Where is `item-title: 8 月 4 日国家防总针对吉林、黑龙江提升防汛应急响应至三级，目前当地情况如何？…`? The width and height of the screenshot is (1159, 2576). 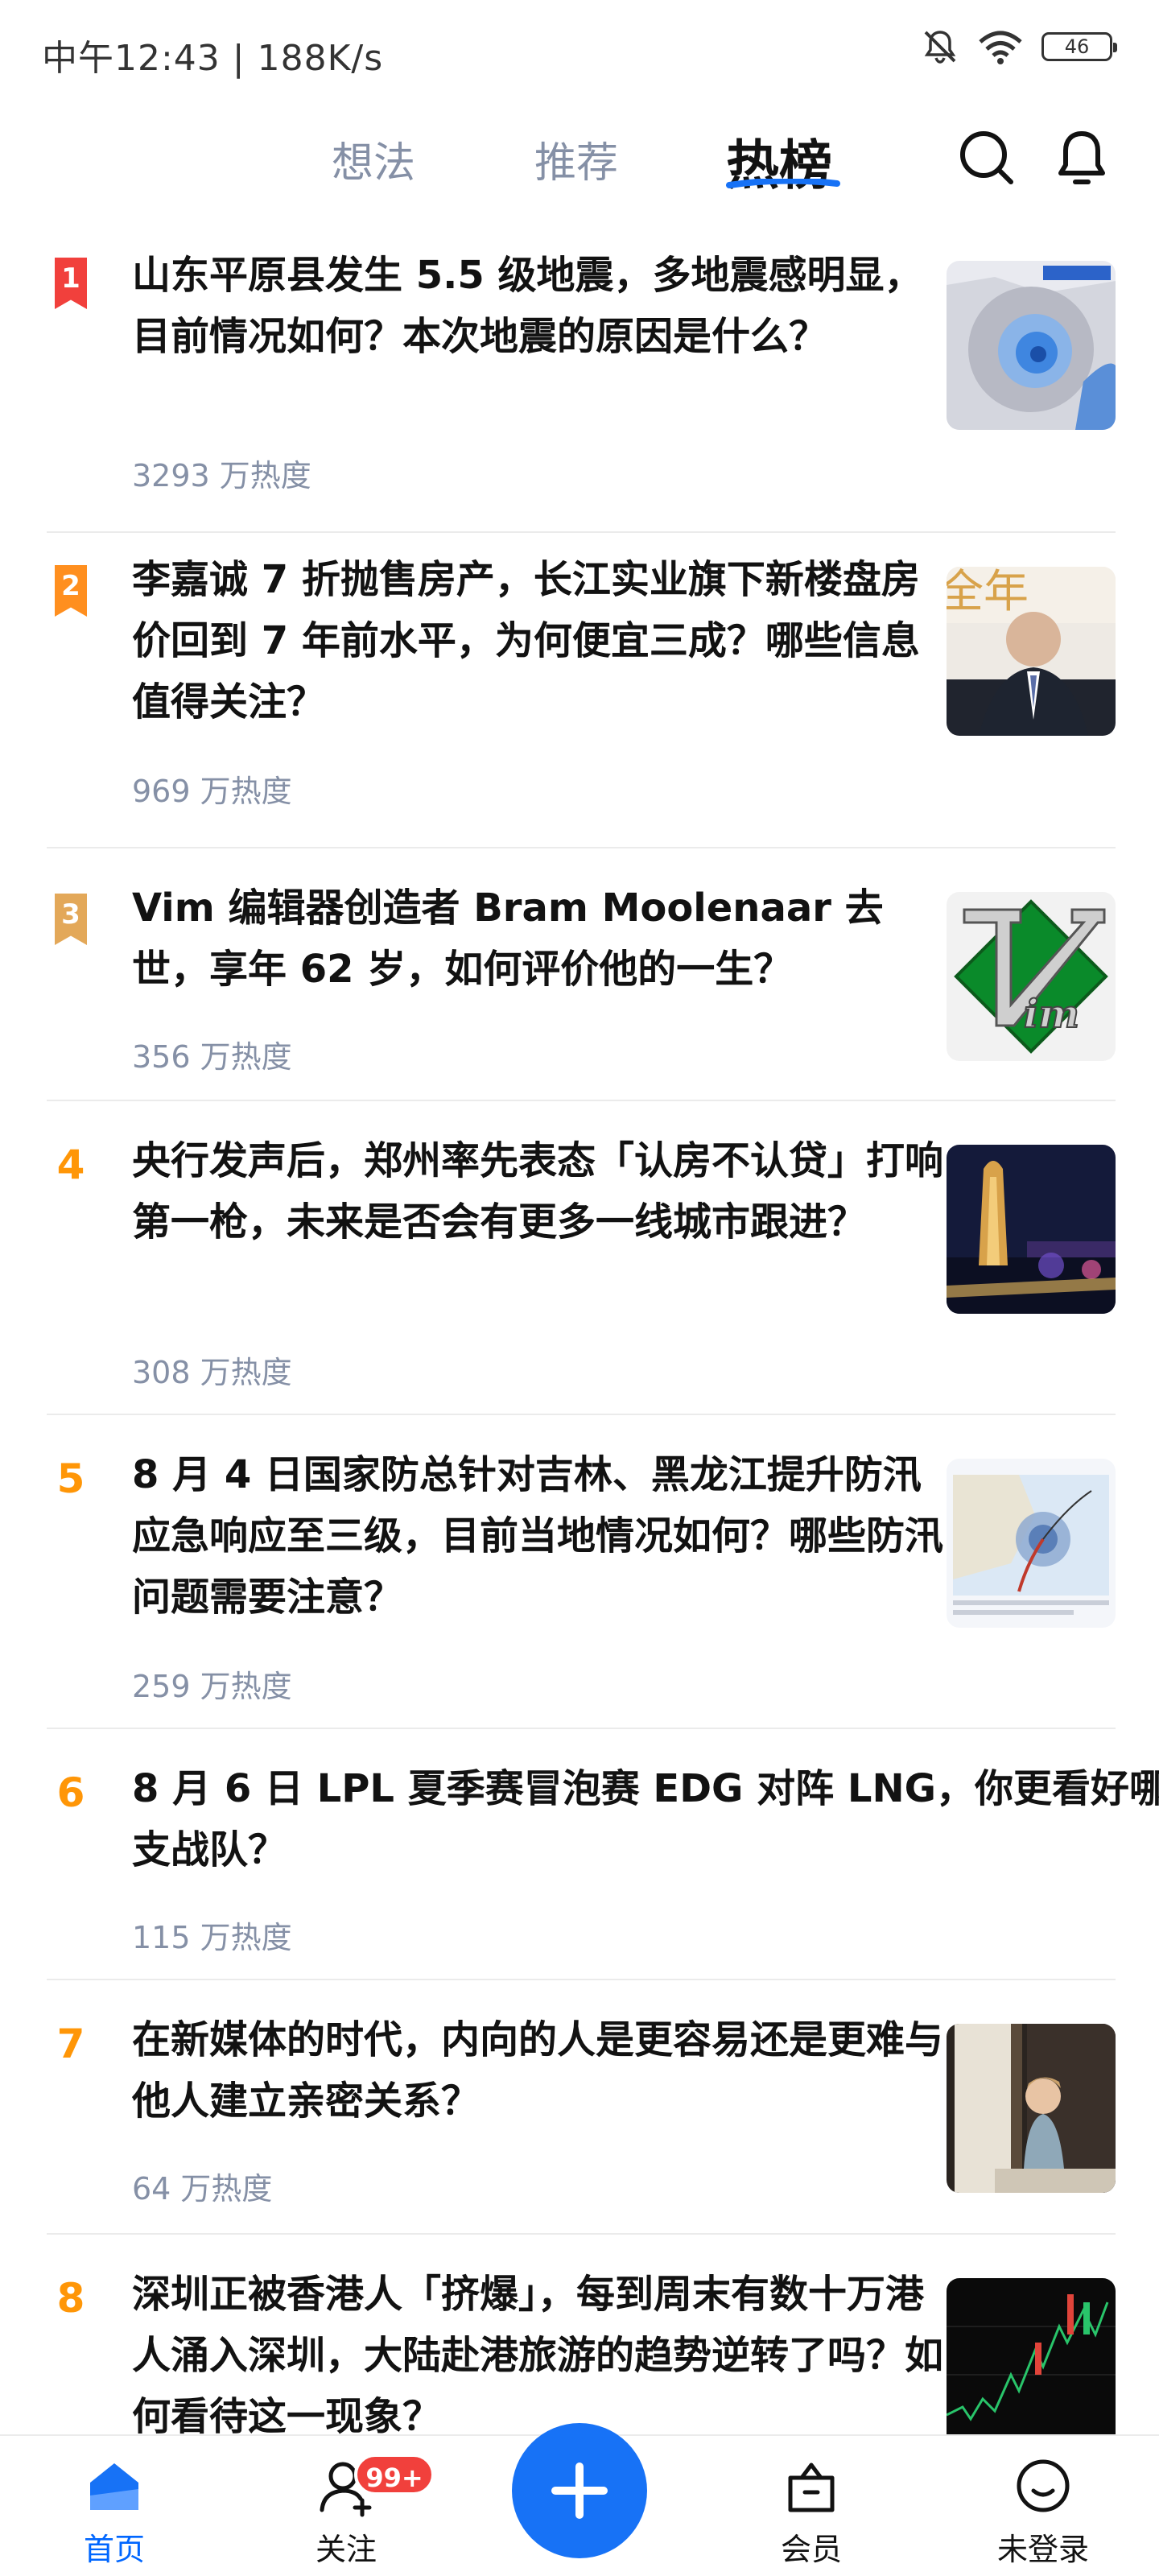
item-title: 8 月 4 日国家防总针对吉林、黑龙江提升防汛应急响应至三级，目前当地情况如何？… is located at coordinates (541, 1536).